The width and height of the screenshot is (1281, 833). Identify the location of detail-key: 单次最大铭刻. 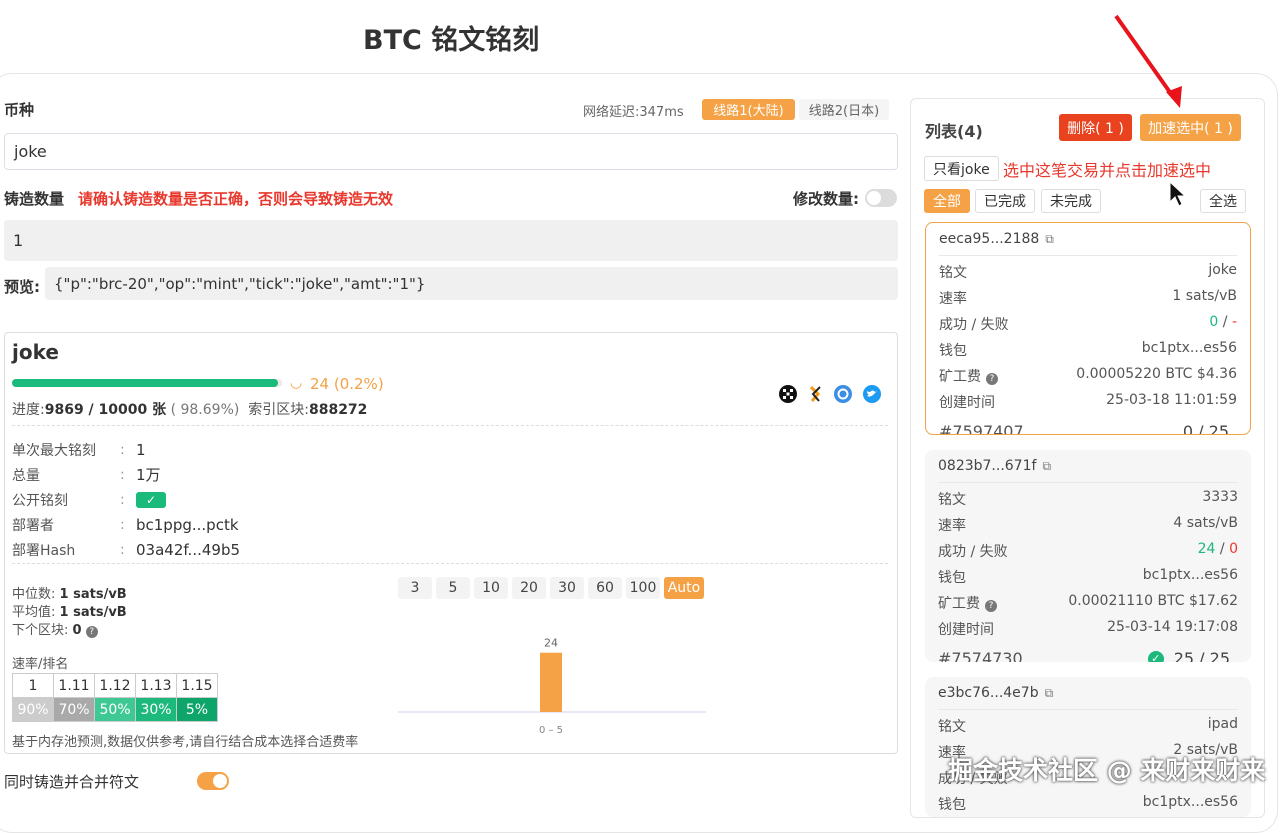
(54, 450).